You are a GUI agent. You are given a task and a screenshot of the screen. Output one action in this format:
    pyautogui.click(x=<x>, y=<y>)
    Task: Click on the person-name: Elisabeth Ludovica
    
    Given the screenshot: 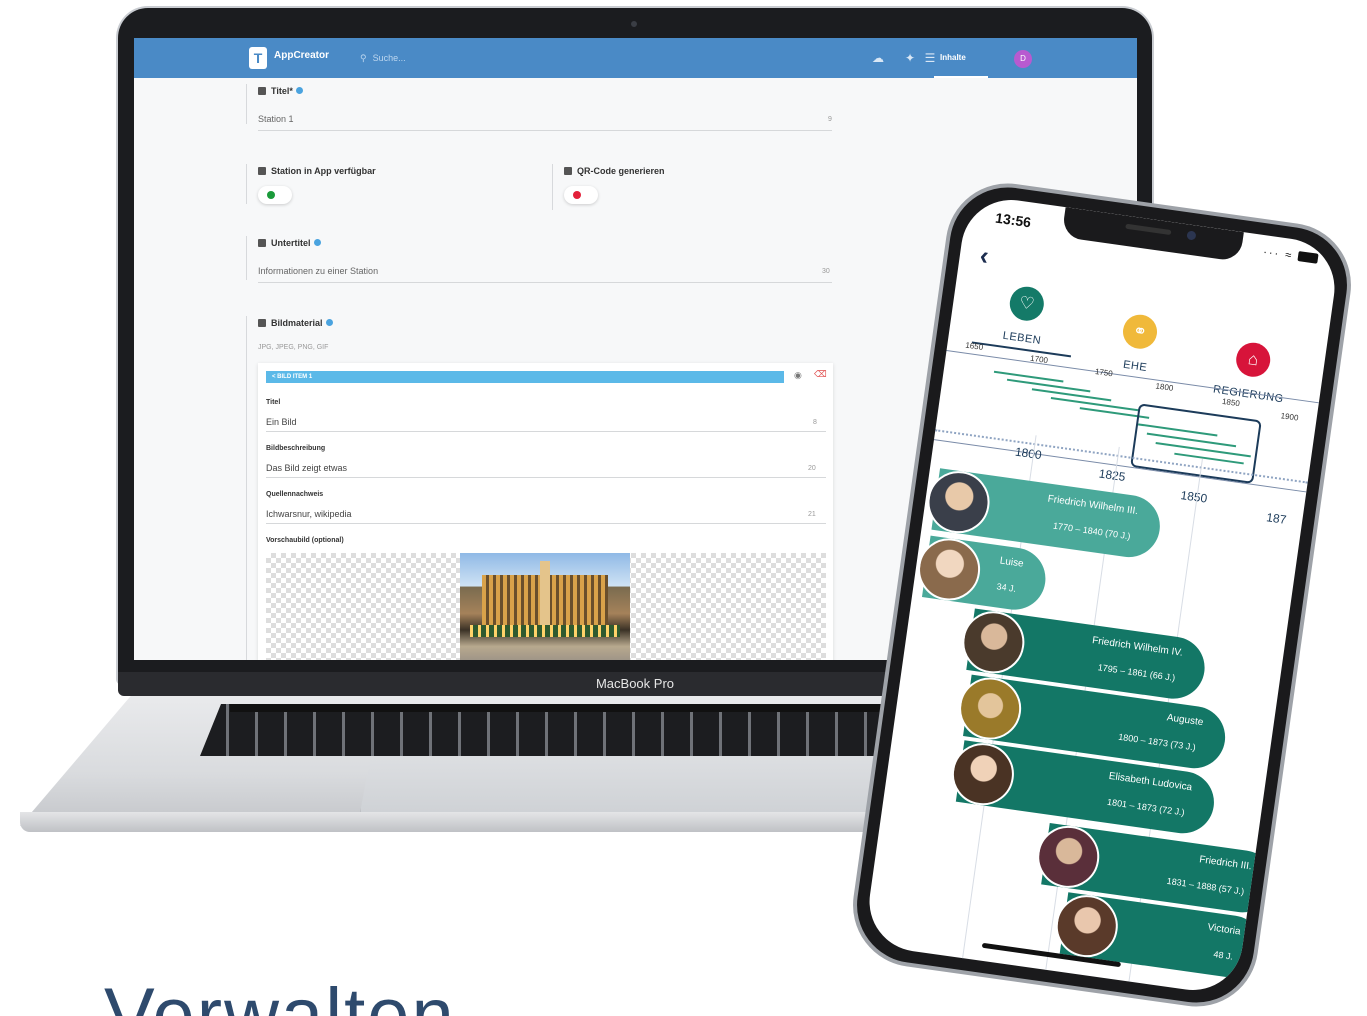 What is the action you would take?
    pyautogui.click(x=1150, y=782)
    